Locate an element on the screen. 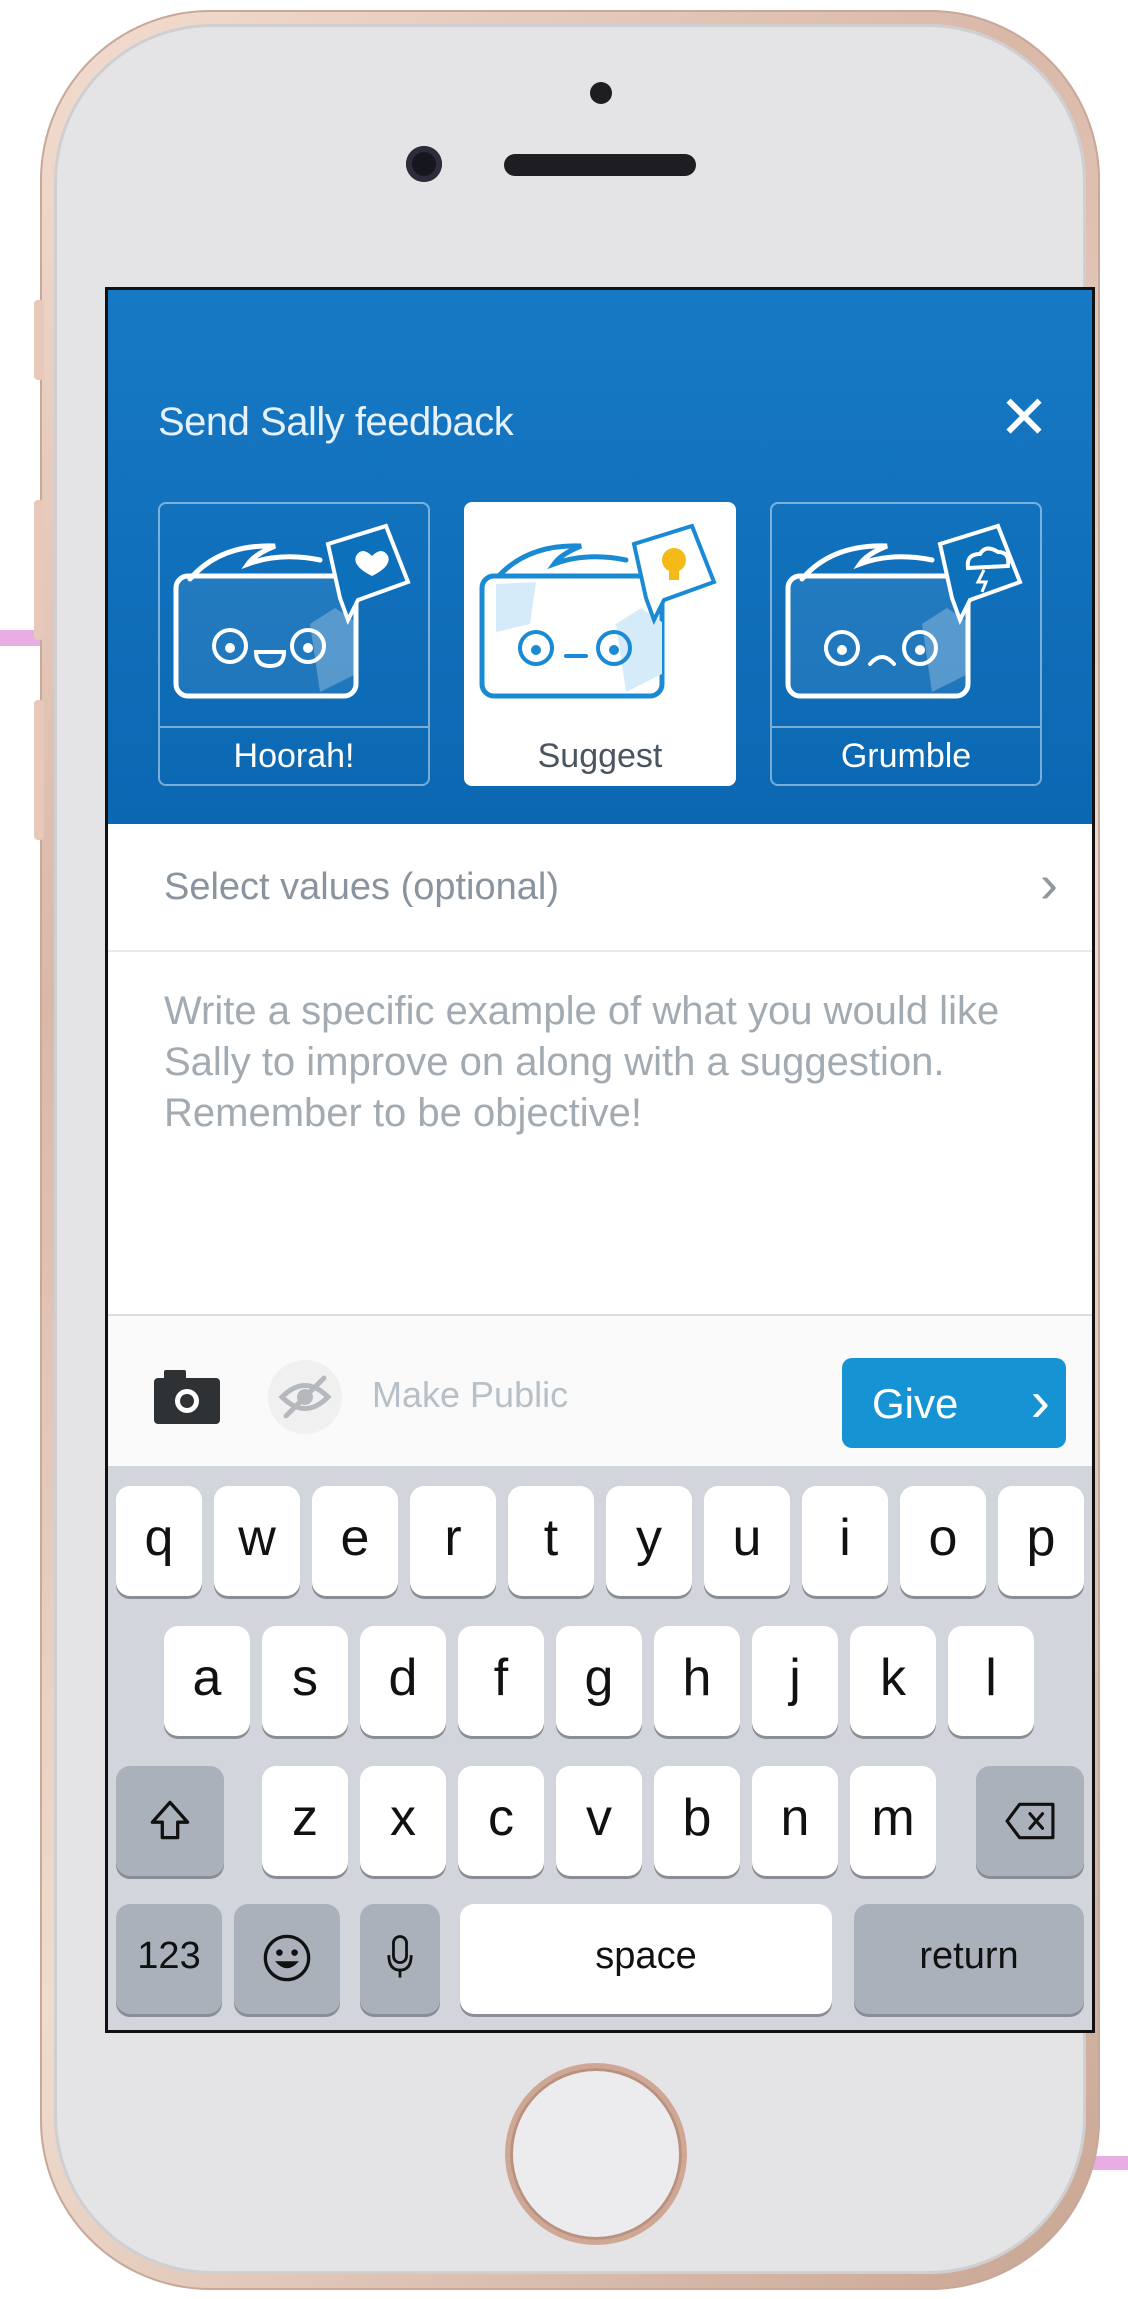  make-public-label: Make Public is located at coordinates (470, 1395).